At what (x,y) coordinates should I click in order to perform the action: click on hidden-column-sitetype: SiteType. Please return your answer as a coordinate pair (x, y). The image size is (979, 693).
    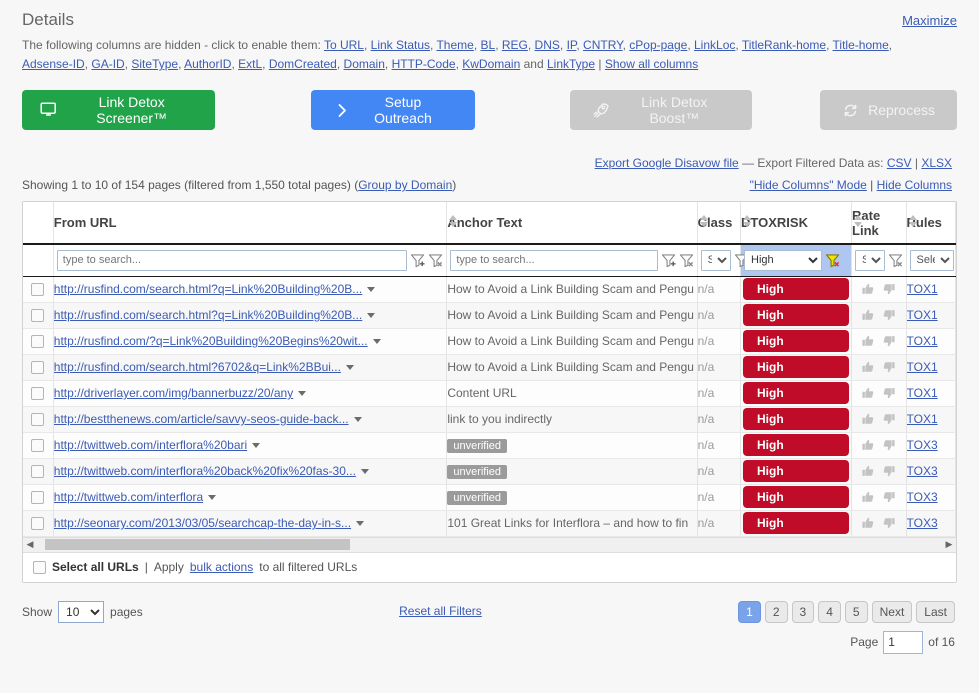
    Looking at the image, I should click on (154, 64).